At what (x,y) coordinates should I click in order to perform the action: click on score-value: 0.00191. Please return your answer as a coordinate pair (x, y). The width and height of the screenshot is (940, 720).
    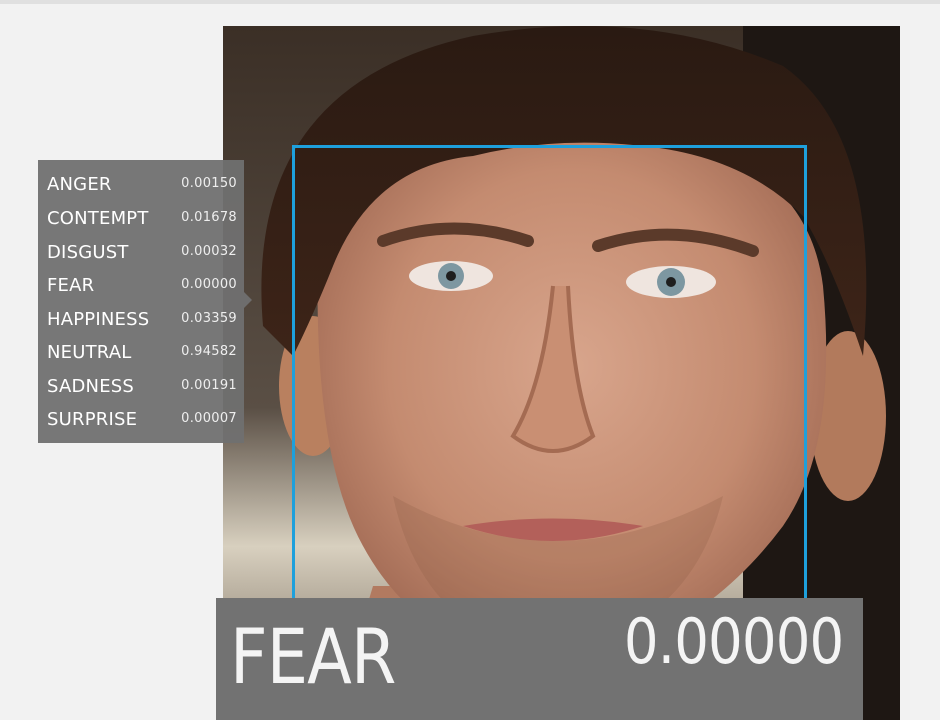
    Looking at the image, I should click on (209, 385).